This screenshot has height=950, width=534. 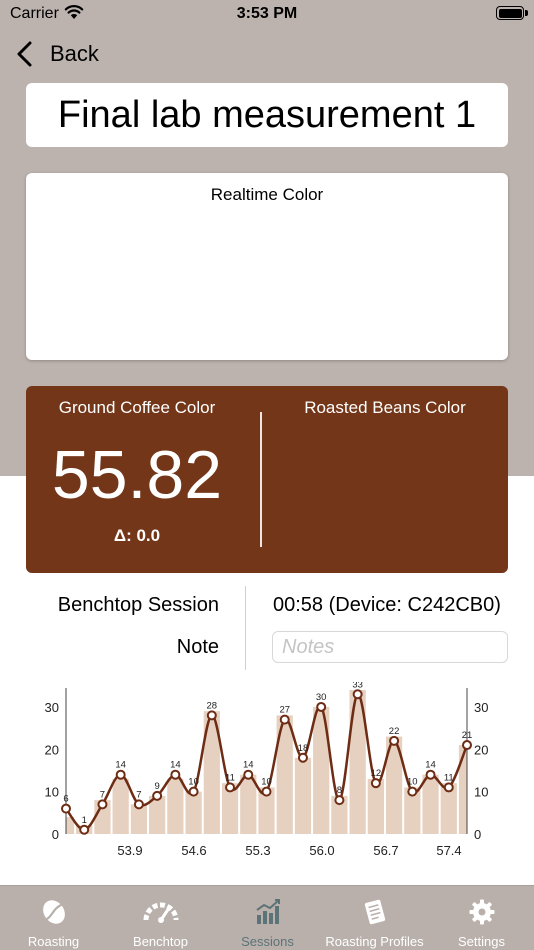 What do you see at coordinates (321, 697) in the screenshot?
I see `chart-data-label: 30` at bounding box center [321, 697].